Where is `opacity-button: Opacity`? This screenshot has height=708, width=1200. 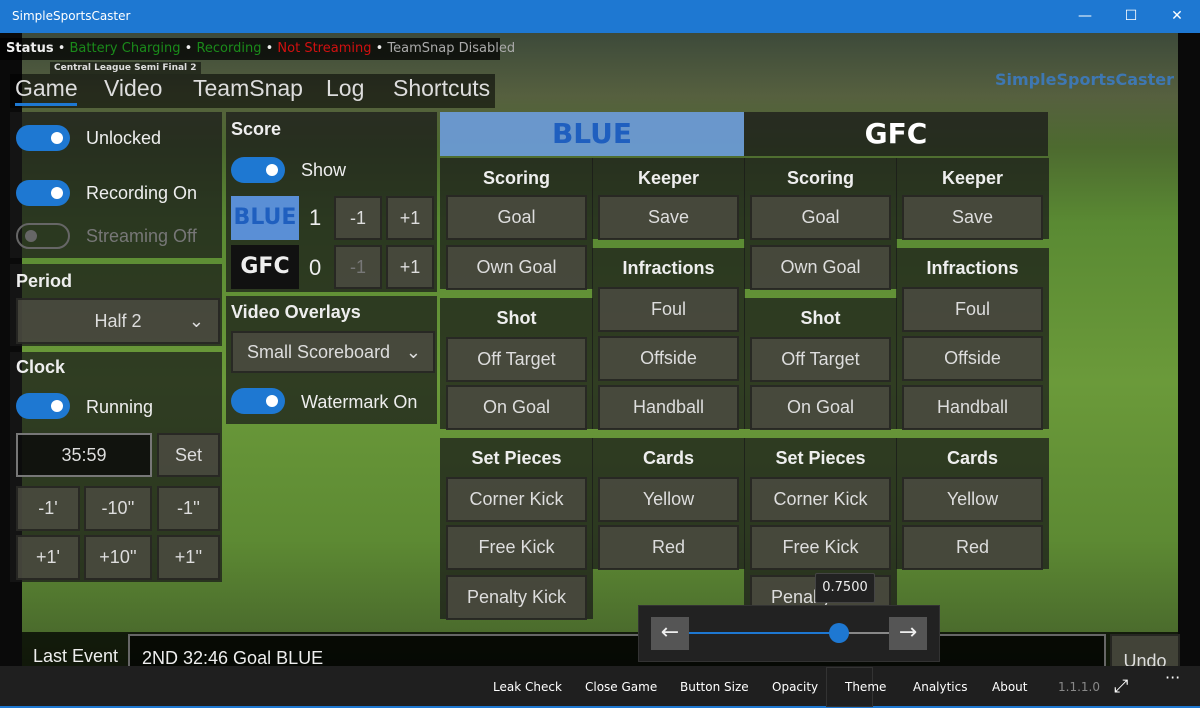 opacity-button: Opacity is located at coordinates (795, 687).